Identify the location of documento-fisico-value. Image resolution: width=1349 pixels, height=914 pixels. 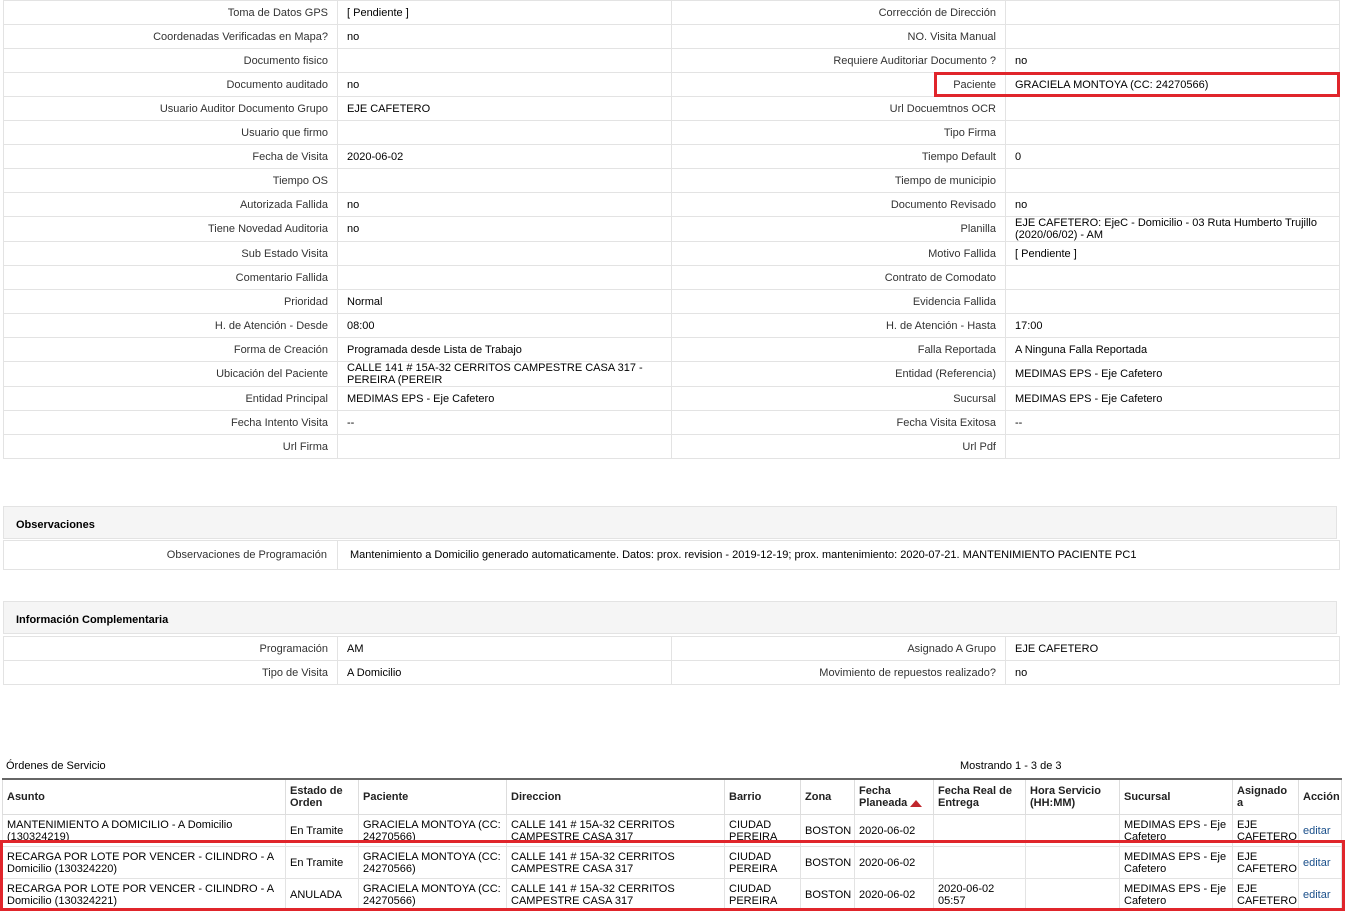
(504, 60).